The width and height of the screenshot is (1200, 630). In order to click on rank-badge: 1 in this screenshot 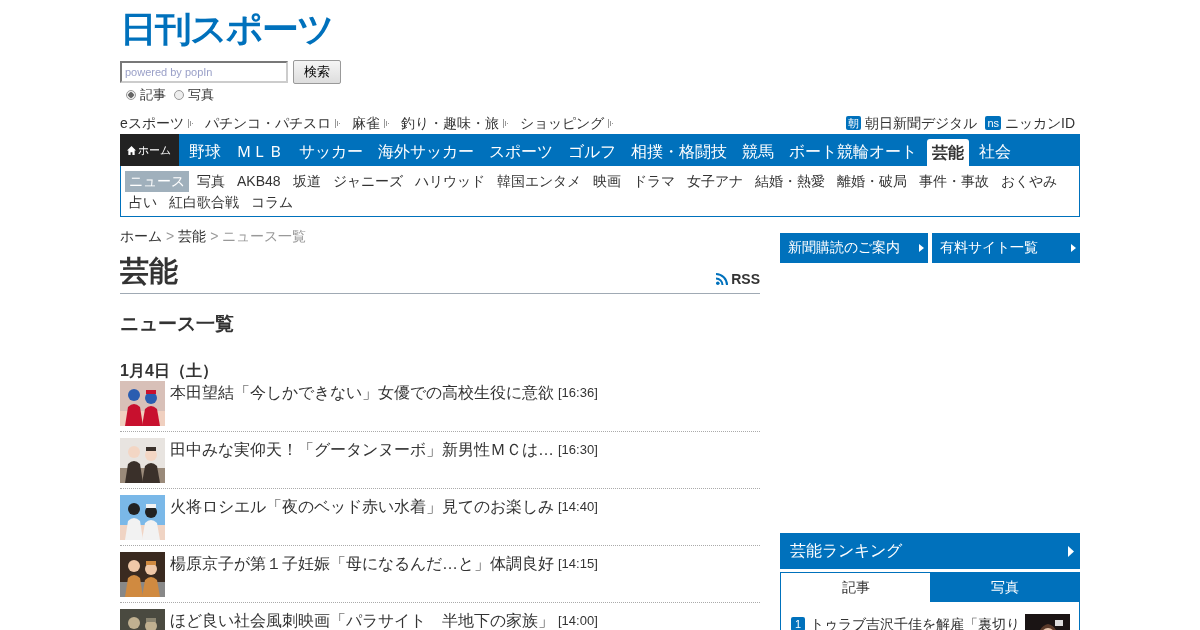, I will do `click(798, 623)`.